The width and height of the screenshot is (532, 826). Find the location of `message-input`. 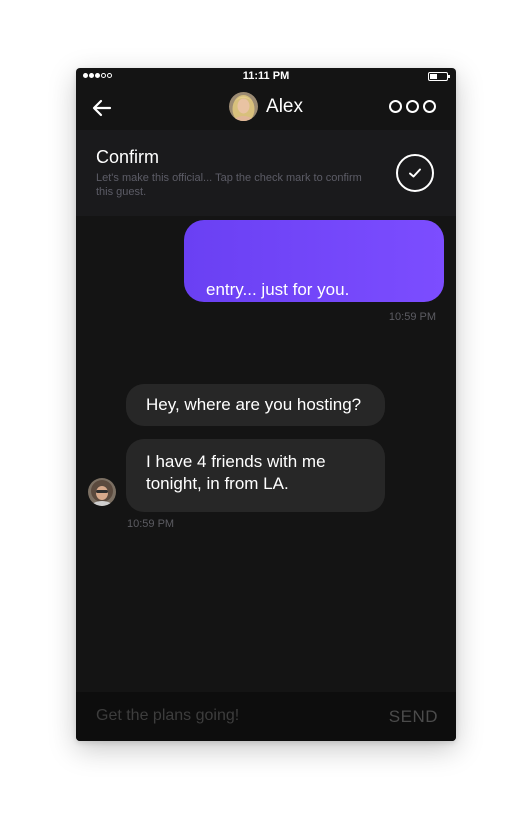

message-input is located at coordinates (231, 716).